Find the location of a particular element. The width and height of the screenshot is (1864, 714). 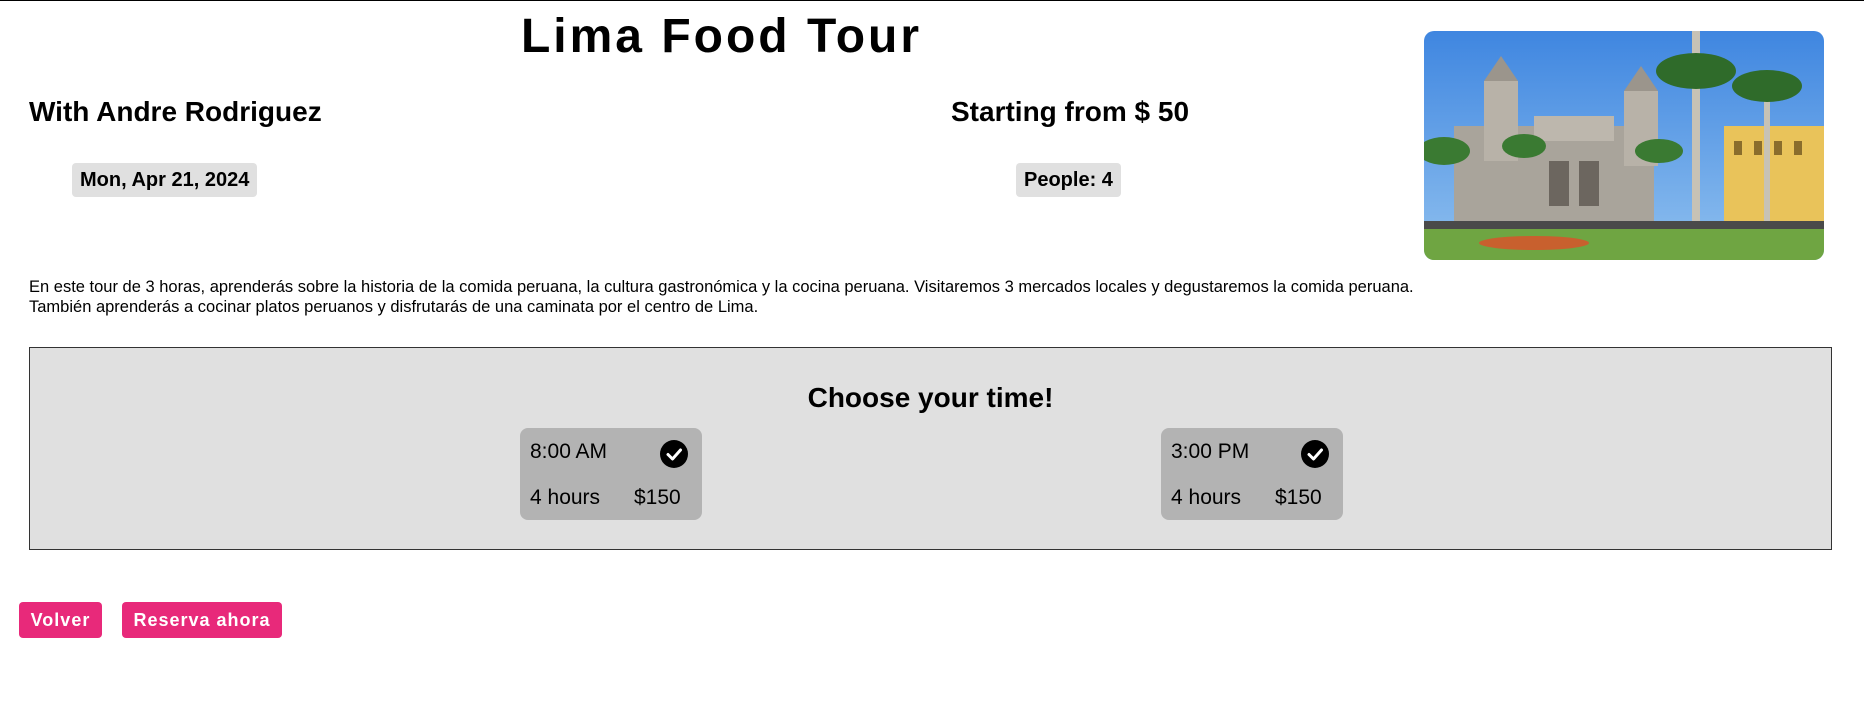

people-badge: People: 4 is located at coordinates (1068, 180).